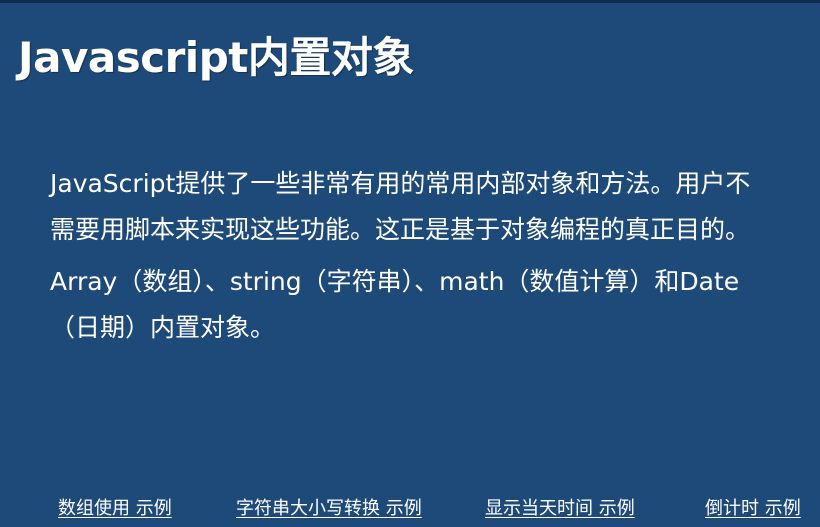  I want to click on current-time-example-link: 显示当天时间 示例, so click(560, 509).